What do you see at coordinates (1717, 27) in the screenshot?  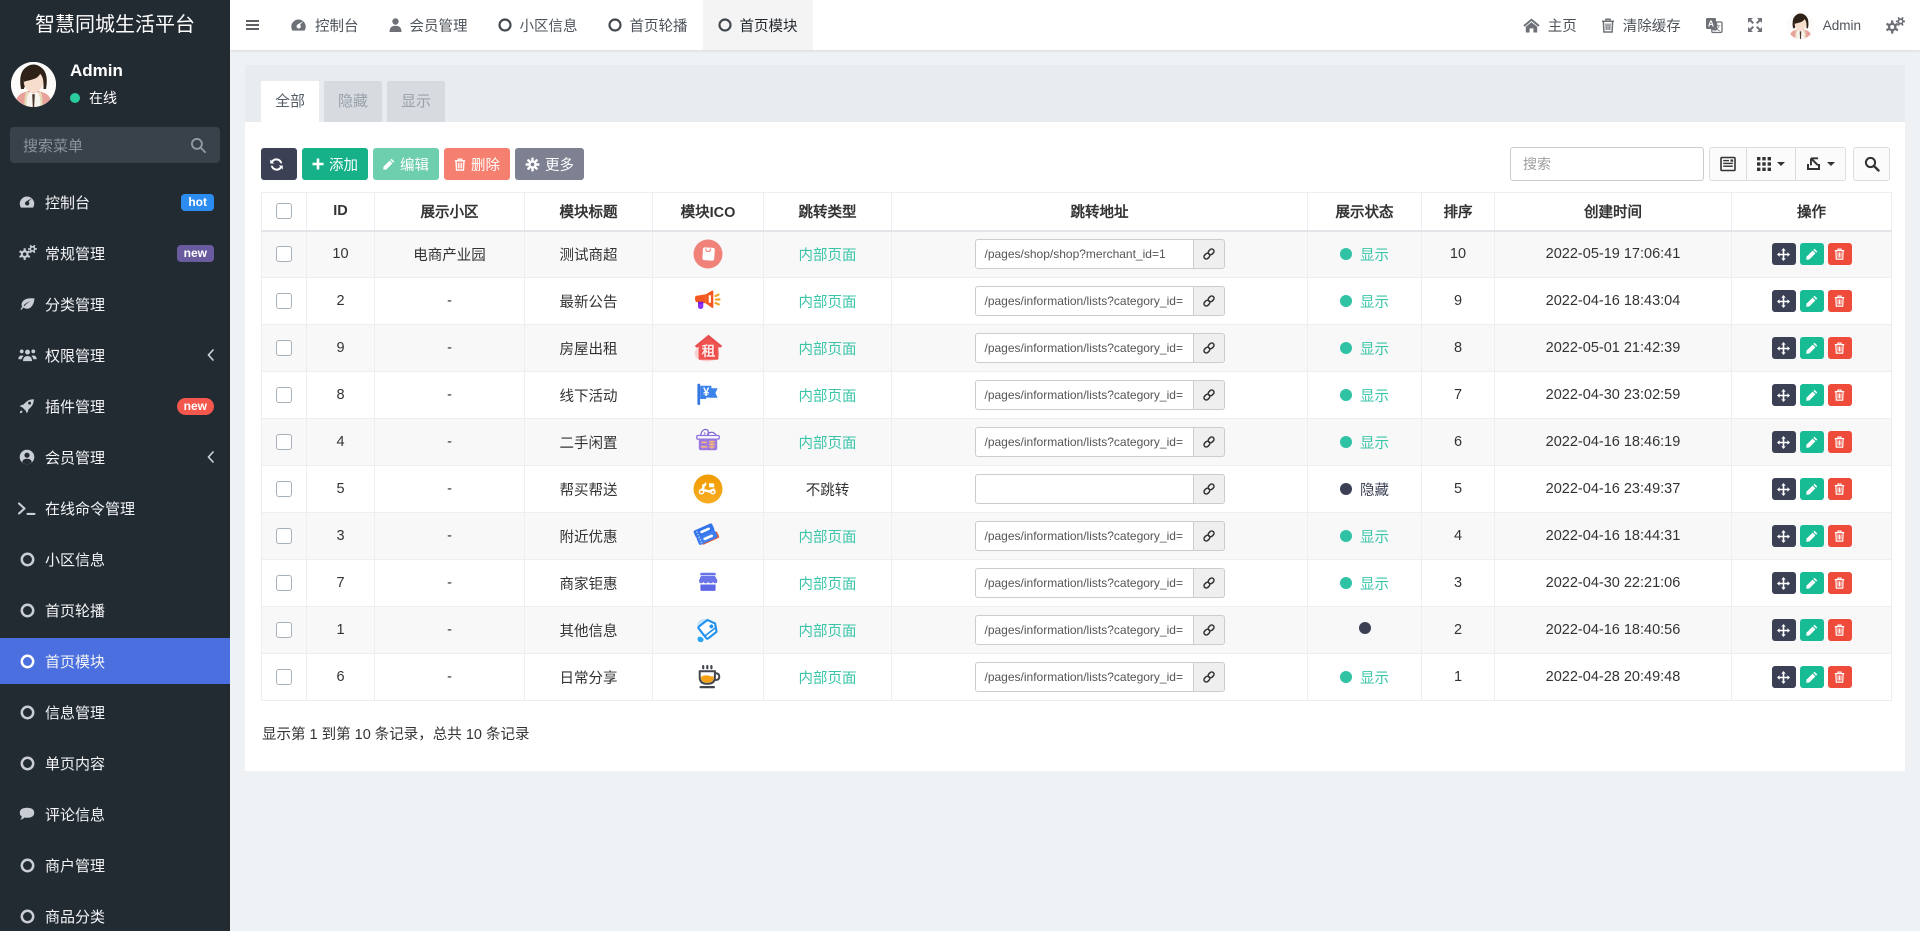 I see `svg-text: 文` at bounding box center [1717, 27].